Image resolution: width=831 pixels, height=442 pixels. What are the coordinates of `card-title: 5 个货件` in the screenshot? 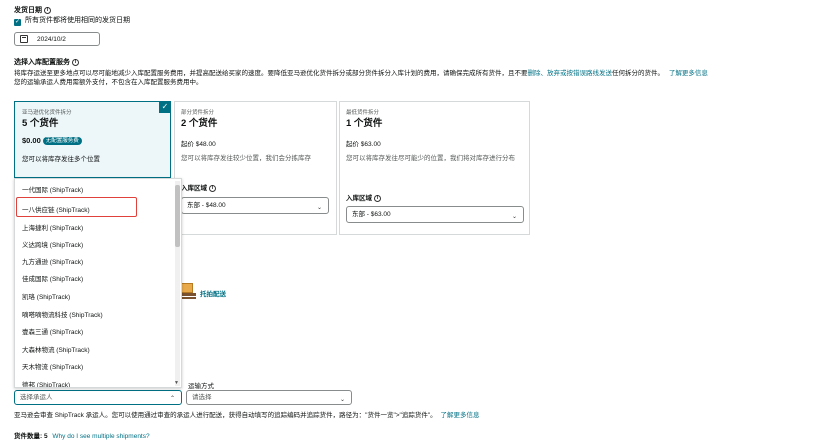 It's located at (40, 123).